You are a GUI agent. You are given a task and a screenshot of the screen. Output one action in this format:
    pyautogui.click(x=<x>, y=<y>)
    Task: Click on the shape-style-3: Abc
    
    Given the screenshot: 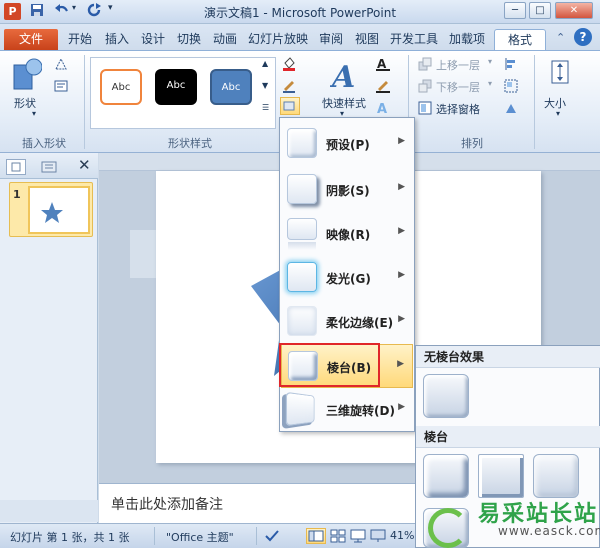 What is the action you would take?
    pyautogui.click(x=231, y=87)
    